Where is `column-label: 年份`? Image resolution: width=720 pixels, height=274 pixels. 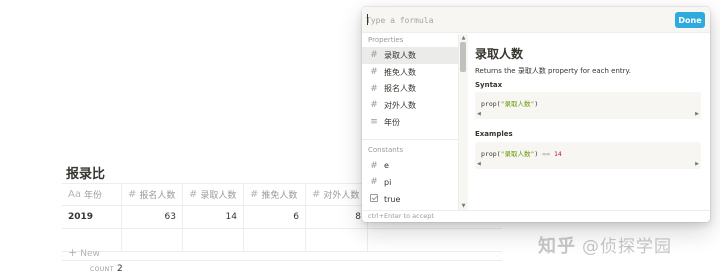 column-label: 年份 is located at coordinates (92, 196).